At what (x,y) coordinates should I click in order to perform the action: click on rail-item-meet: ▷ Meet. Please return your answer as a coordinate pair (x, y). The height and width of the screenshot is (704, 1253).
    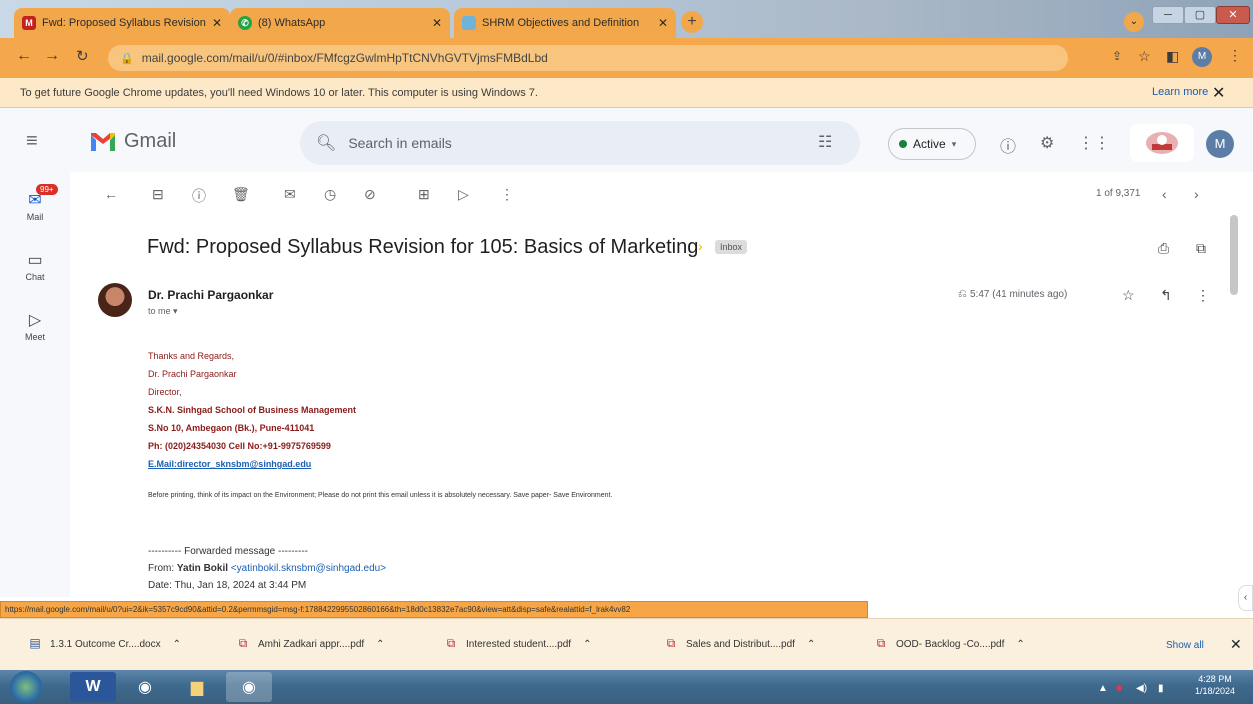
    Looking at the image, I should click on (35, 326).